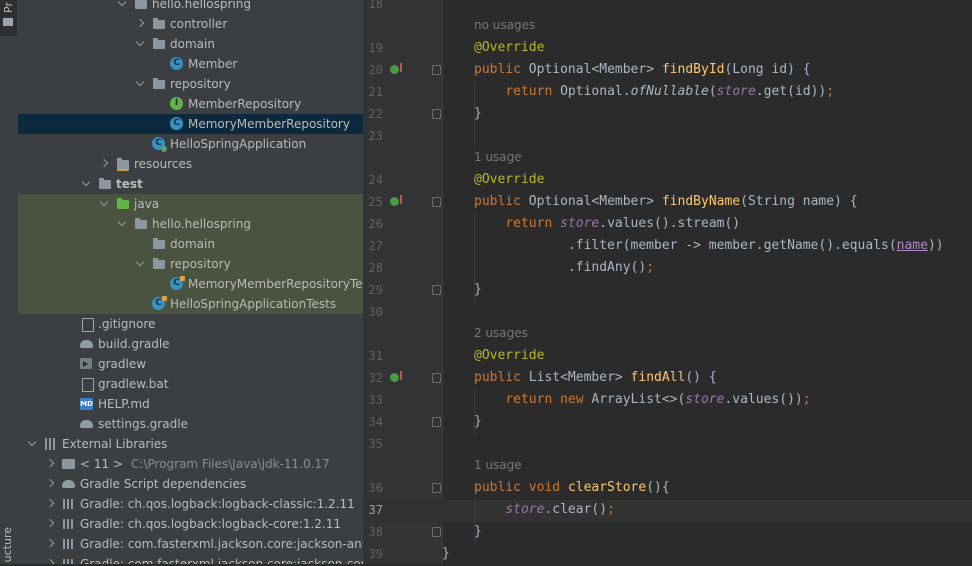  Describe the element at coordinates (269, 124) in the screenshot. I see `tree-item-label: MemoryMemberRepository` at that location.